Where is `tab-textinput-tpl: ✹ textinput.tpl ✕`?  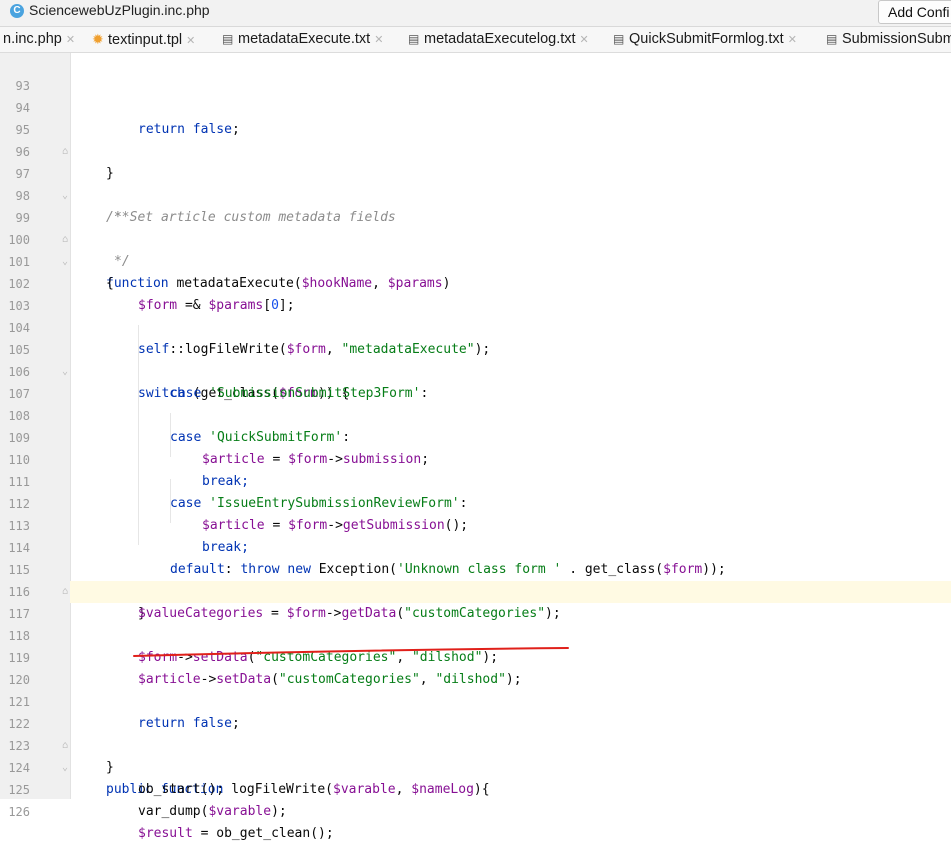
tab-textinput-tpl: ✹ textinput.tpl ✕ is located at coordinates (143, 39).